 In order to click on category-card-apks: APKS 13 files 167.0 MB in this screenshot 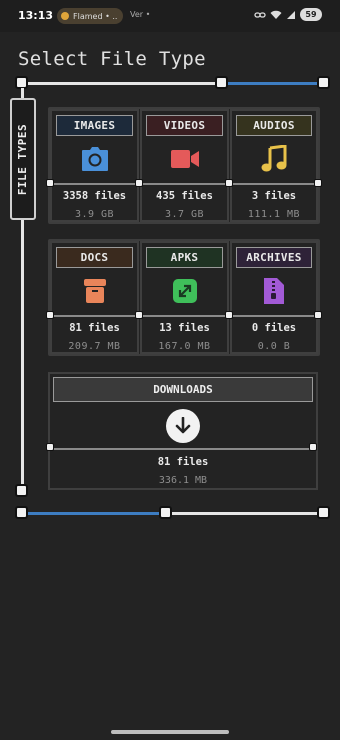, I will do `click(184, 297)`.